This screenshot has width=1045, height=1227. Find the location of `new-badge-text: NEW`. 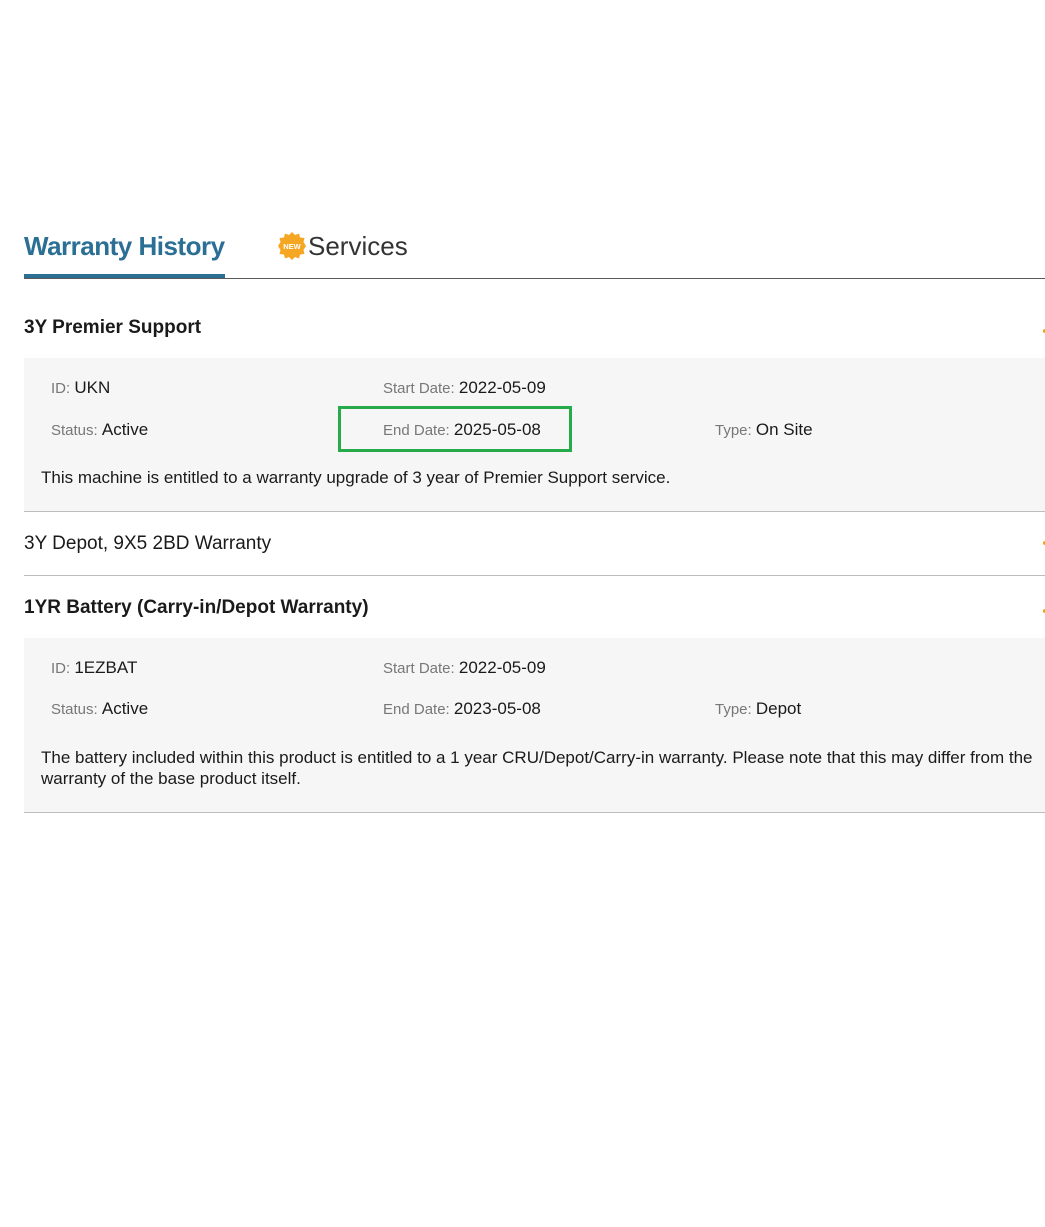

new-badge-text: NEW is located at coordinates (292, 246).